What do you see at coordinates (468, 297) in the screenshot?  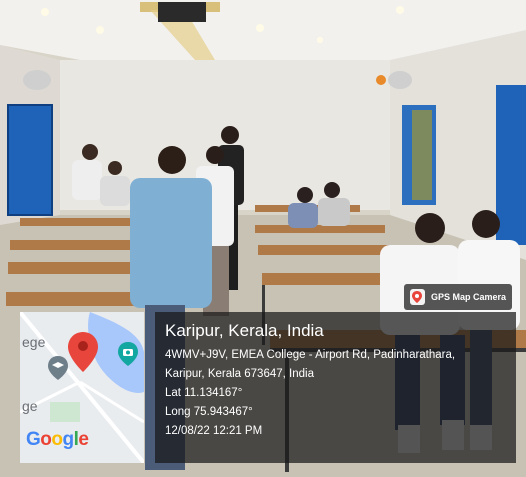 I see `app-badge-label: GPS Map Camera` at bounding box center [468, 297].